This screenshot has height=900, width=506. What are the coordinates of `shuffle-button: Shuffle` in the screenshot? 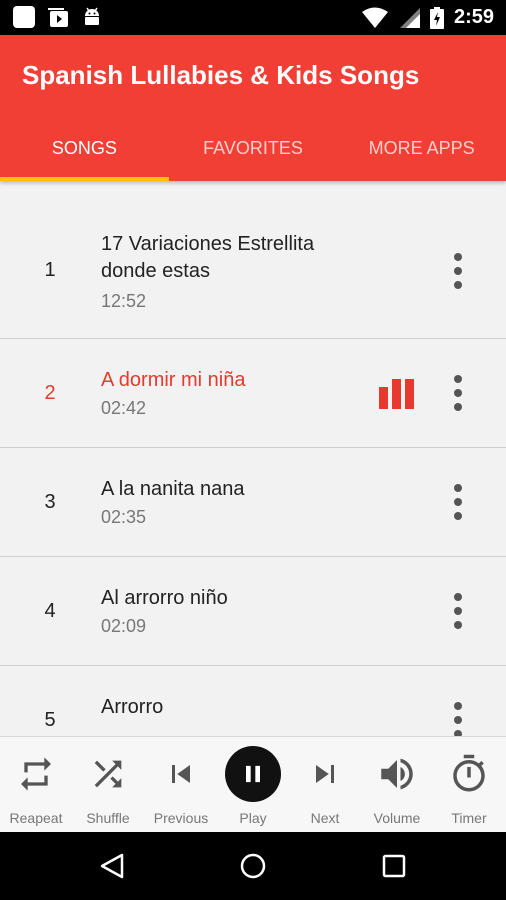 It's located at (108, 785).